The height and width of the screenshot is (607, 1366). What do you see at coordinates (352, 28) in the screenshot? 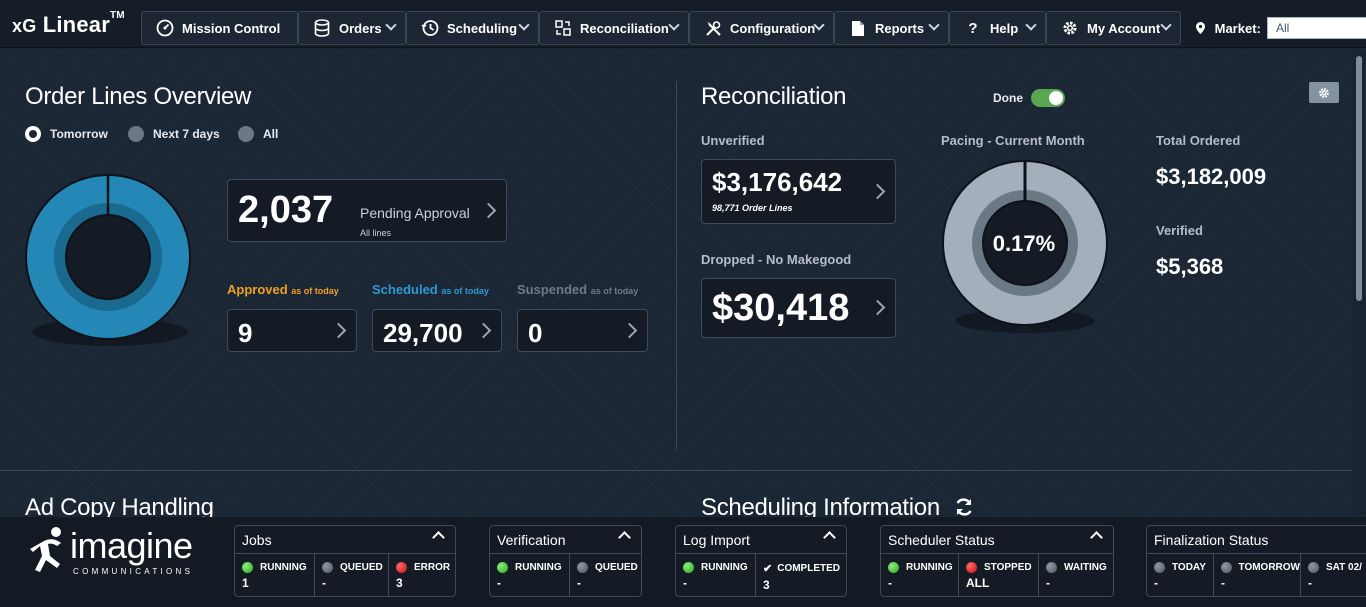
I see `nav-orders: Orders` at bounding box center [352, 28].